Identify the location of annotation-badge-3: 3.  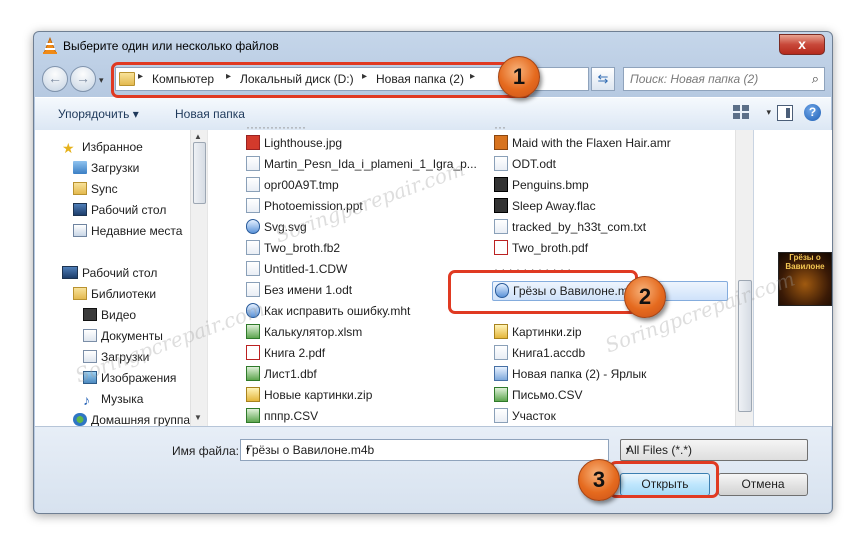
(599, 480).